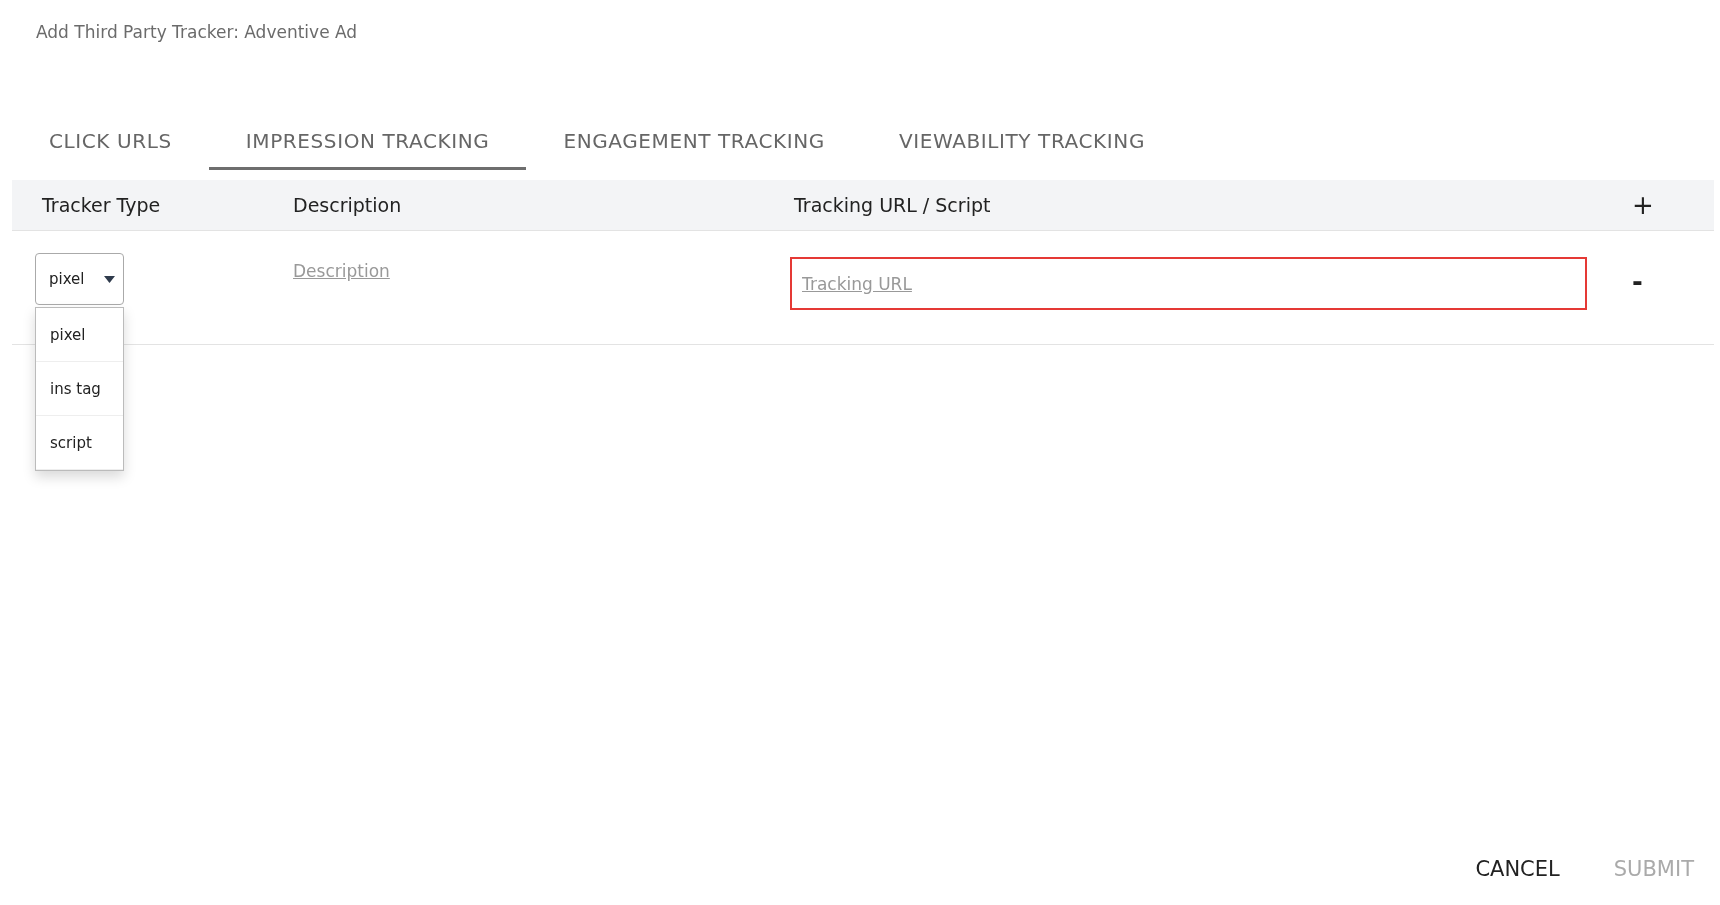 The image size is (1720, 905). I want to click on dropdown-option: pixel, so click(79, 335).